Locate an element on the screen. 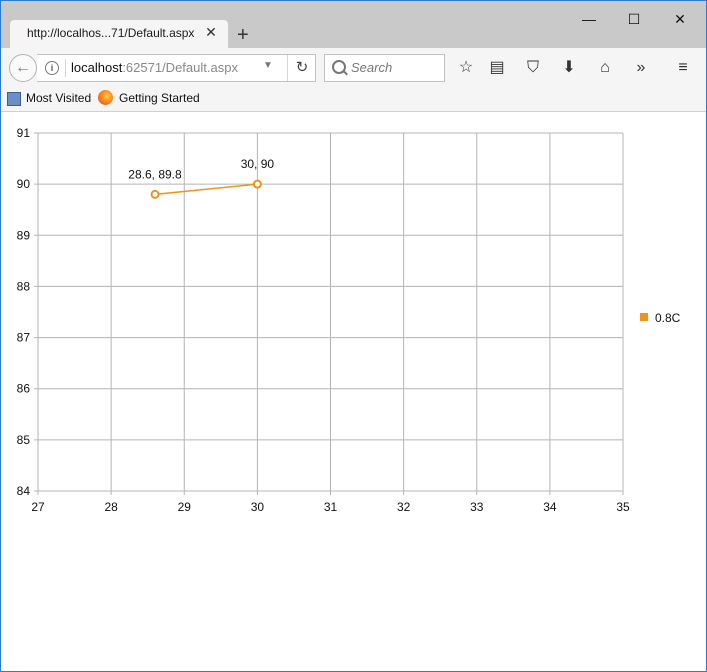 This screenshot has width=707, height=672. y-tick-label: 88 is located at coordinates (24, 286).